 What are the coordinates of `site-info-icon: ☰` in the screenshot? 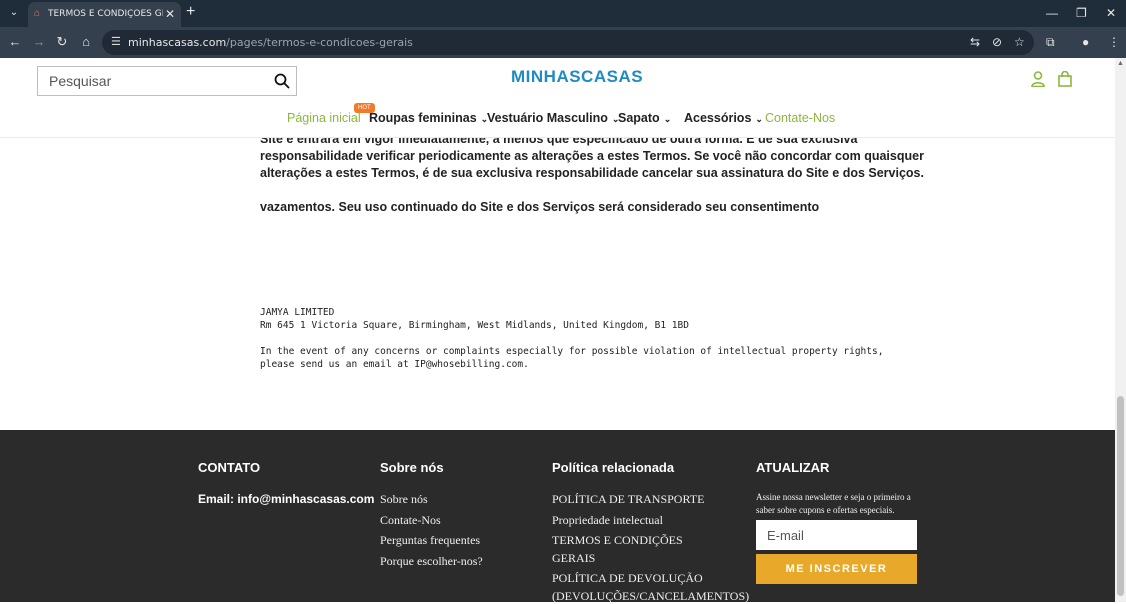 It's located at (116, 42).